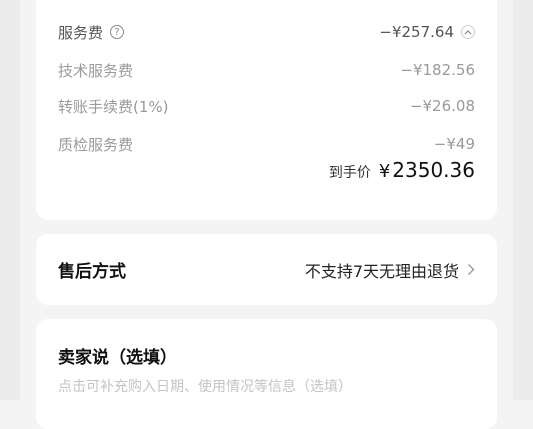  Describe the element at coordinates (523, 200) in the screenshot. I see `background-right-edge` at that location.